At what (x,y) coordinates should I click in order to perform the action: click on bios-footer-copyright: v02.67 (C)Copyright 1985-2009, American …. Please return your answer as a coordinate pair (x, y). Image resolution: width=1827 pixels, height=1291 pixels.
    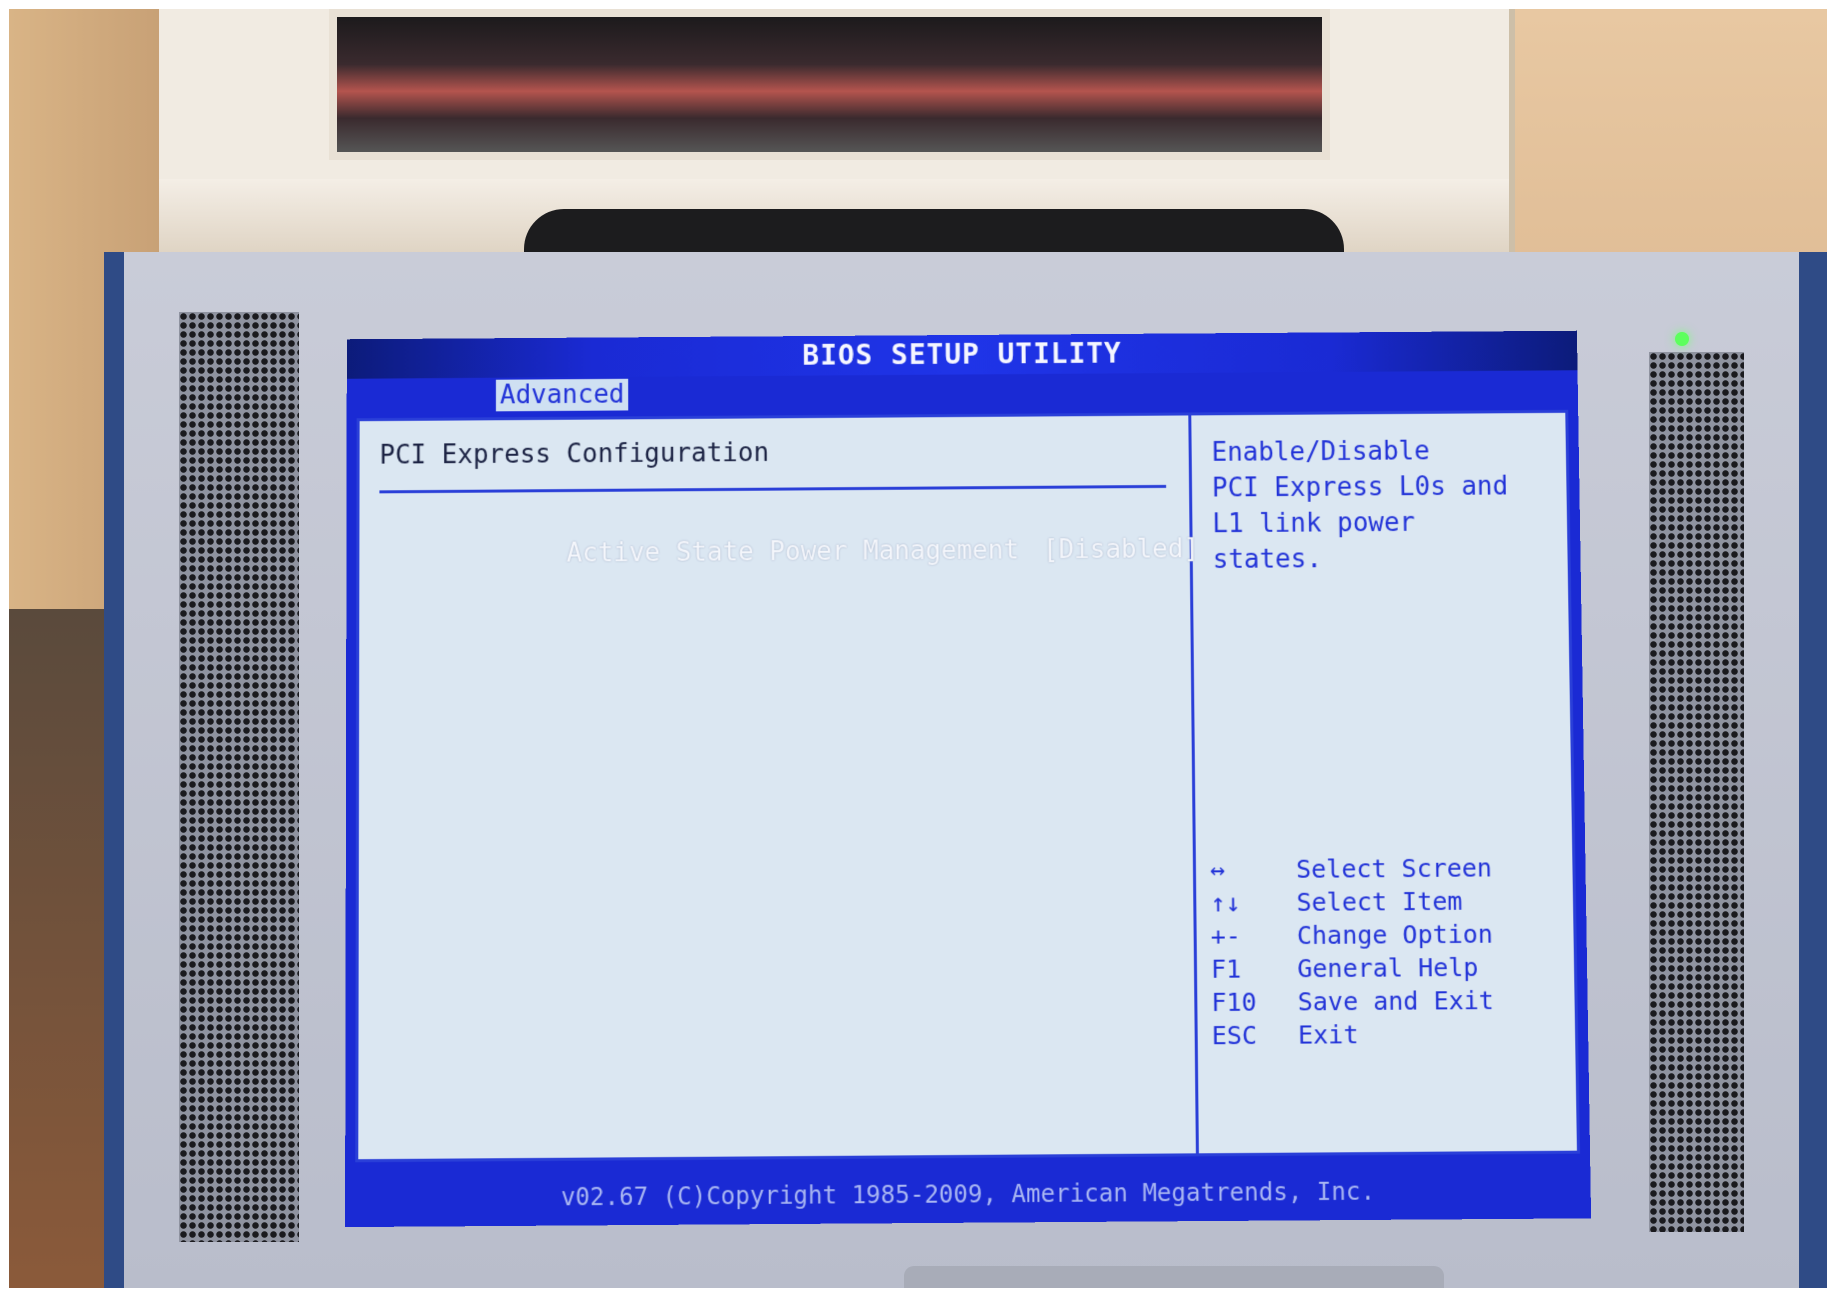
    Looking at the image, I should click on (968, 1194).